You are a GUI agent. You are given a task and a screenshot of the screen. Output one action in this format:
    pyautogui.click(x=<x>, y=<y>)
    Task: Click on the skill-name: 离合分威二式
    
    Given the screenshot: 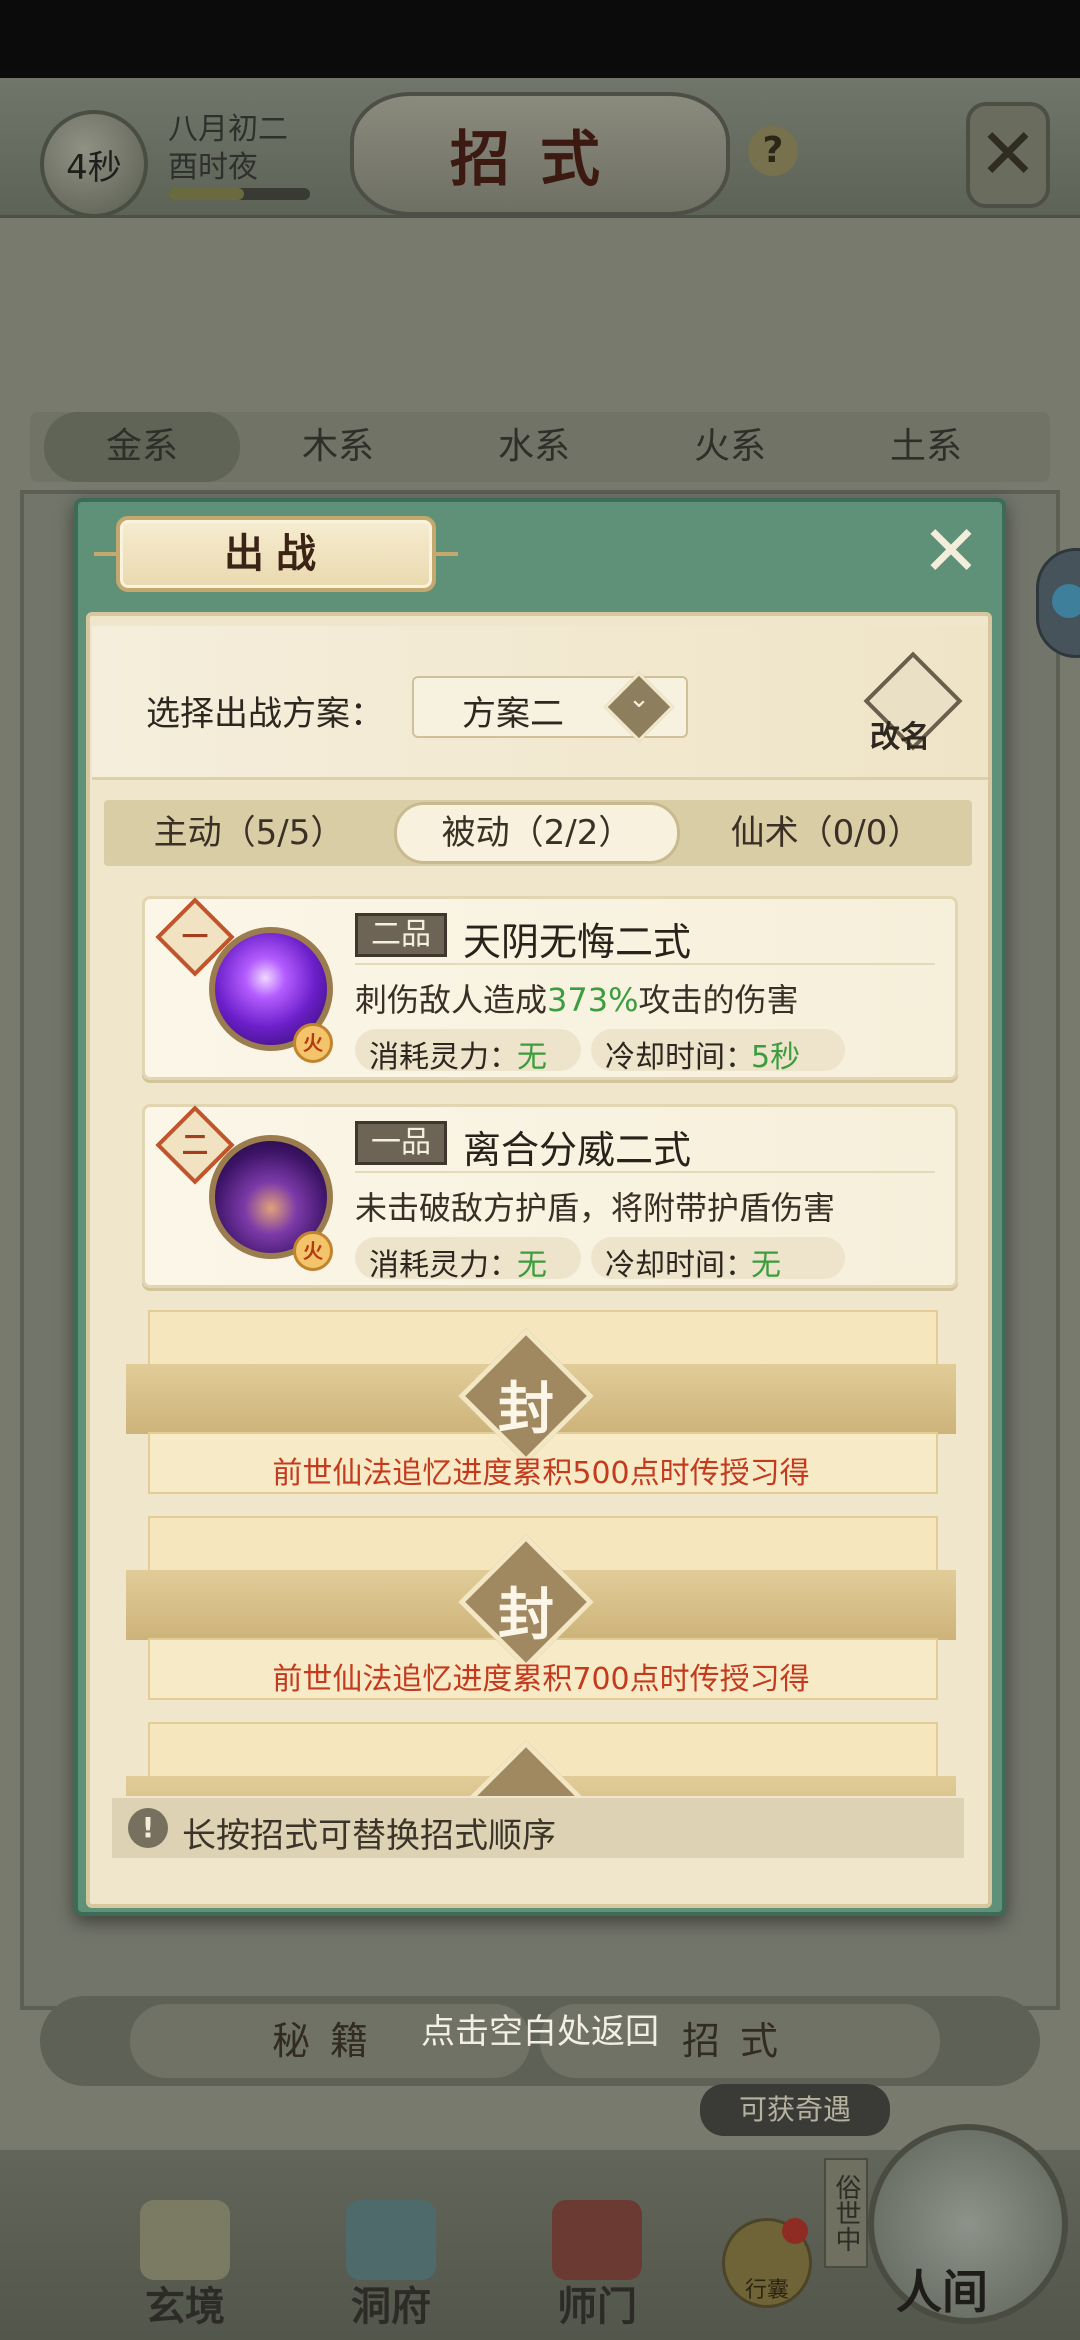 What is the action you would take?
    pyautogui.click(x=577, y=1150)
    